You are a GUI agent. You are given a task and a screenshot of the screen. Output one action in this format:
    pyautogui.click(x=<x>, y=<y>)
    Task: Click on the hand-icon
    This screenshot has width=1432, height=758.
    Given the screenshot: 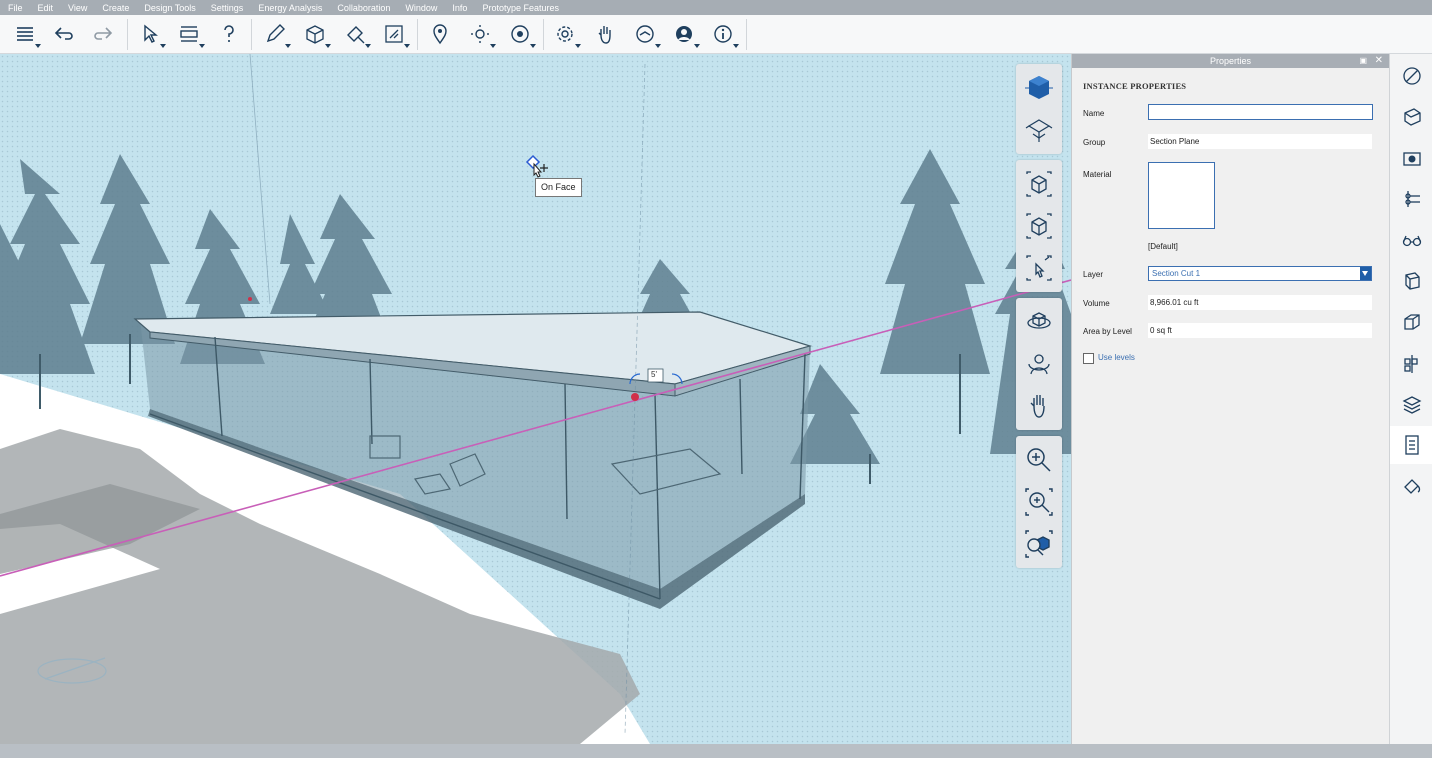 What is the action you would take?
    pyautogui.click(x=604, y=35)
    